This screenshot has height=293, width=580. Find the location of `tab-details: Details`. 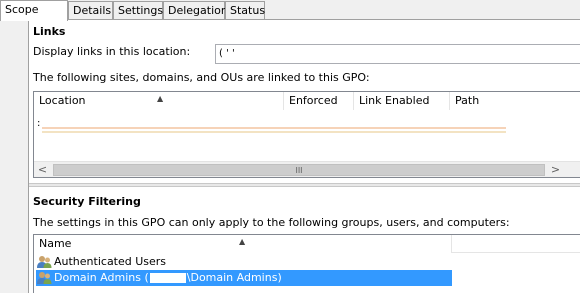

tab-details: Details is located at coordinates (90, 10).